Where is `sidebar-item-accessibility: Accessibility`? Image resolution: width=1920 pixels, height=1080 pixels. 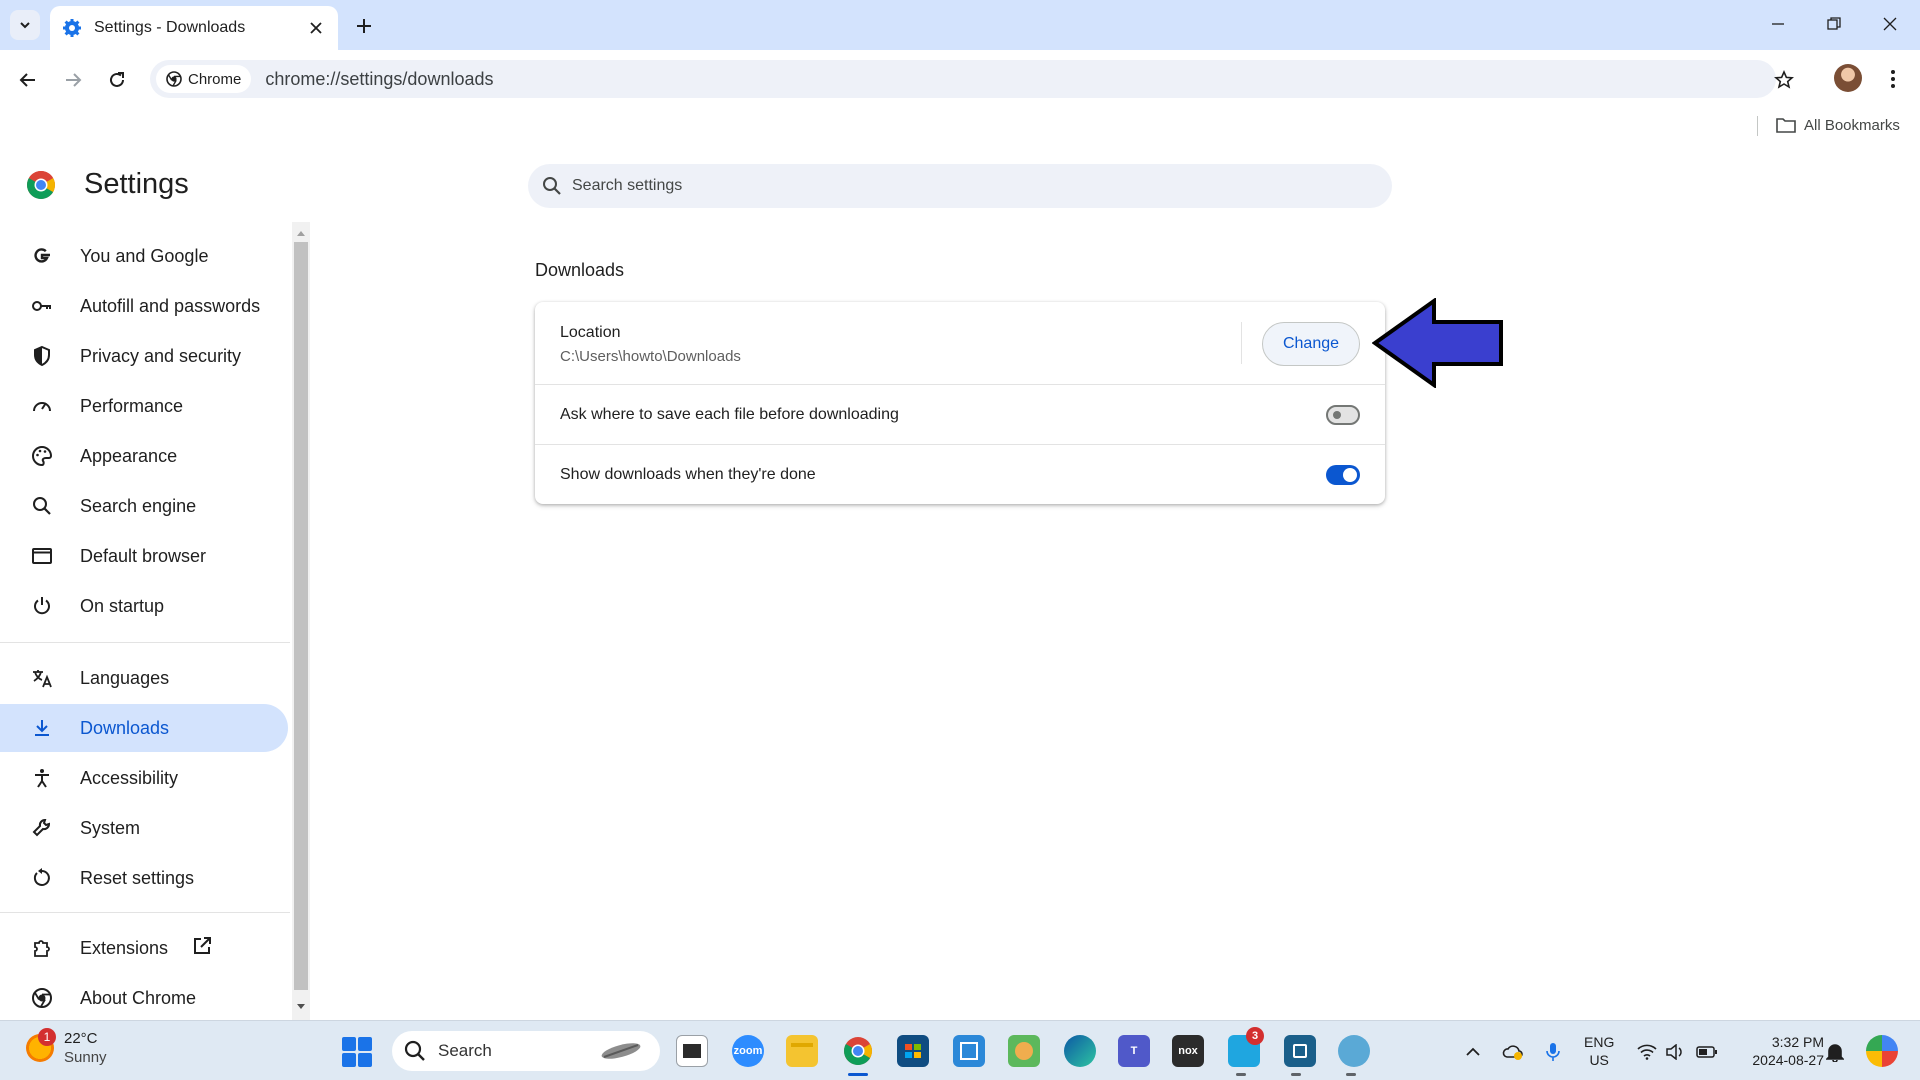
sidebar-item-accessibility: Accessibility is located at coordinates (144, 778).